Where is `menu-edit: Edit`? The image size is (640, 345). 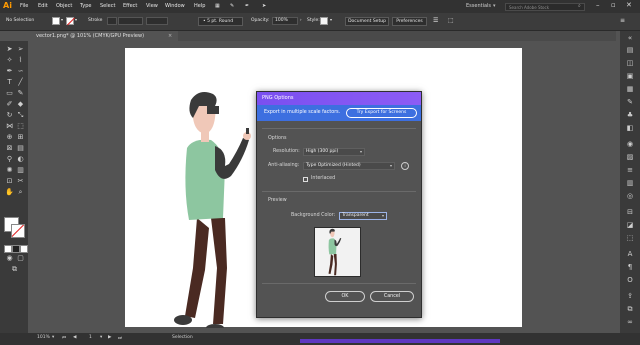
menu-edit: Edit is located at coordinates (43, 6).